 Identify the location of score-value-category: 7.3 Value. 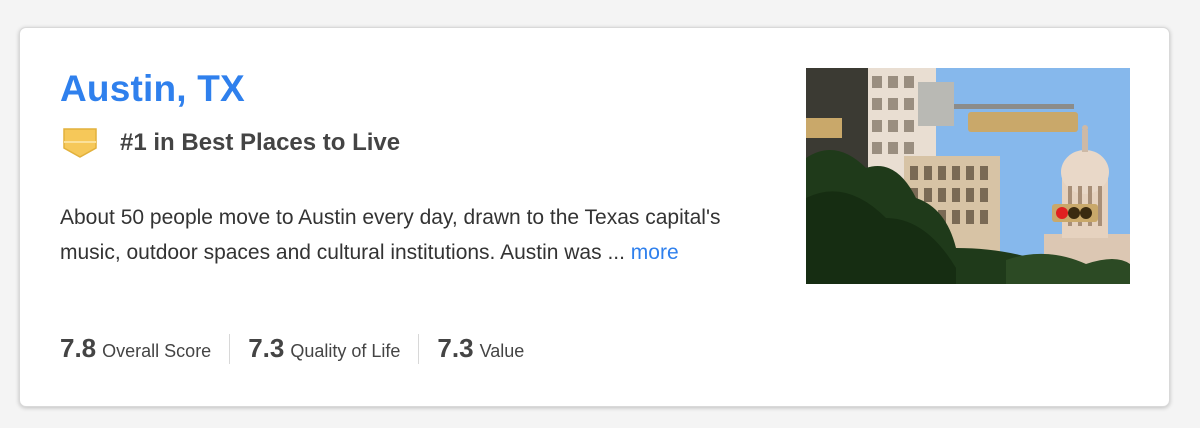
(480, 348).